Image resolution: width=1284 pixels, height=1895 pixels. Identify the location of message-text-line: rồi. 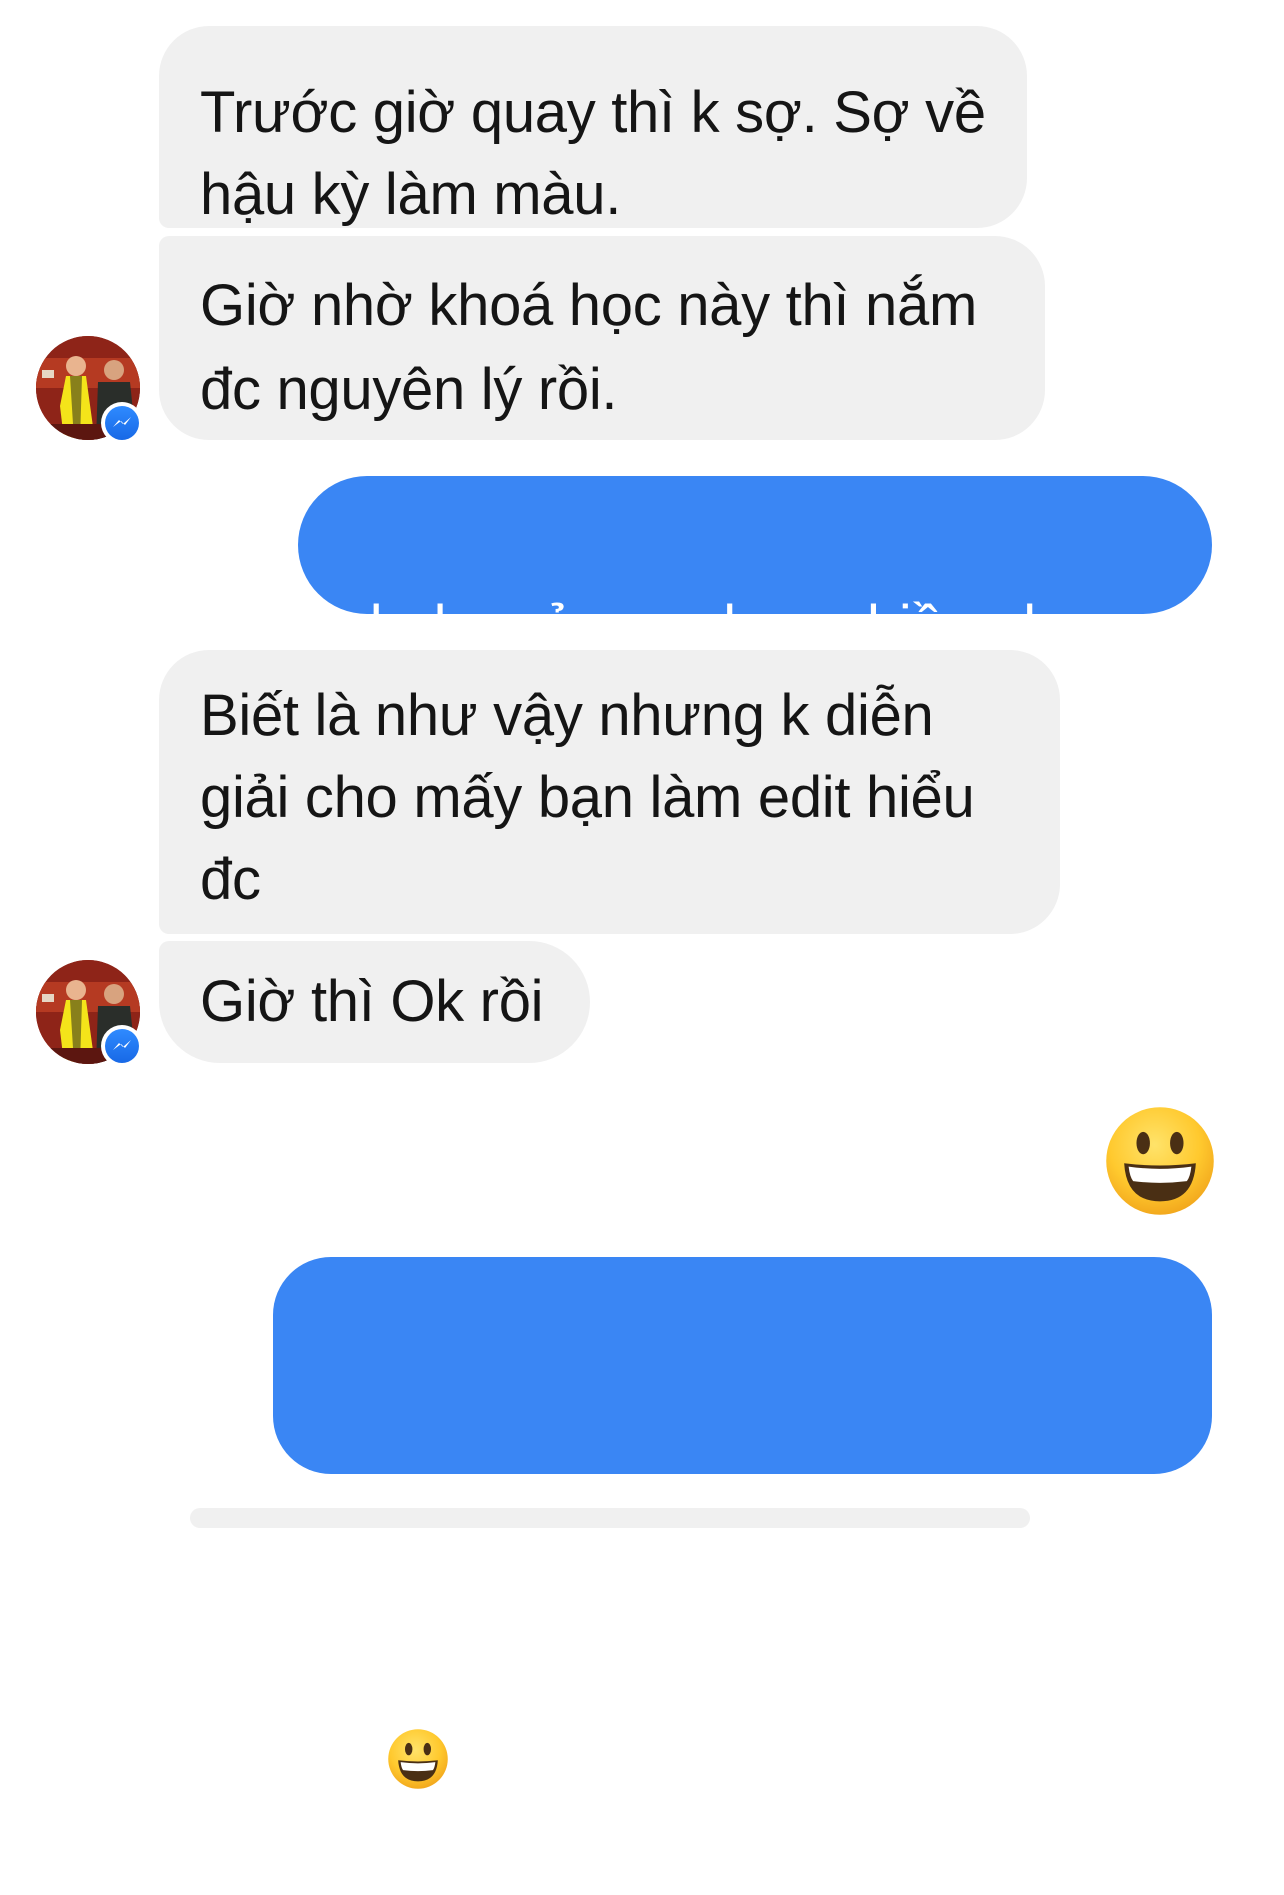
(762, 1763).